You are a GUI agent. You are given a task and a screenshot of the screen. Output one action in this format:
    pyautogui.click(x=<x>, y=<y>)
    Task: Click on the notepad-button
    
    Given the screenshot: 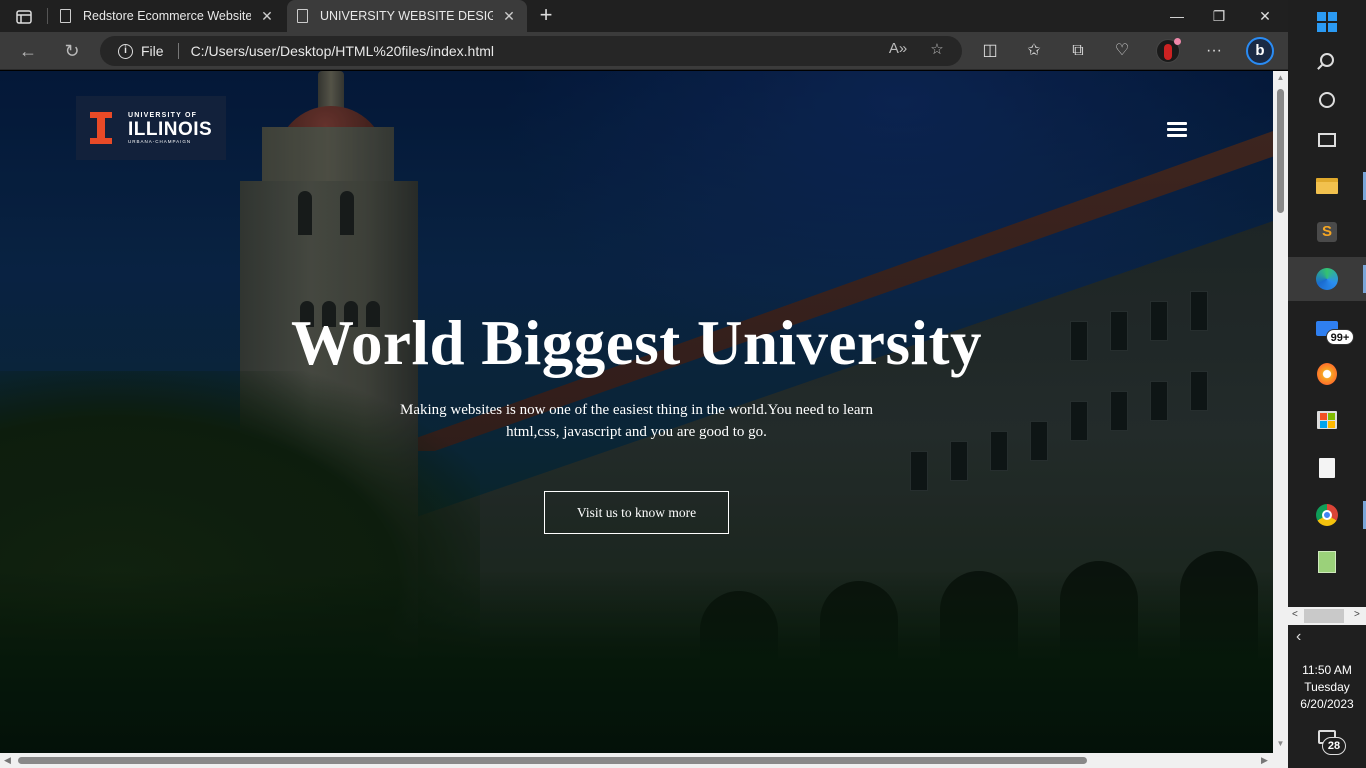 What is the action you would take?
    pyautogui.click(x=1327, y=562)
    